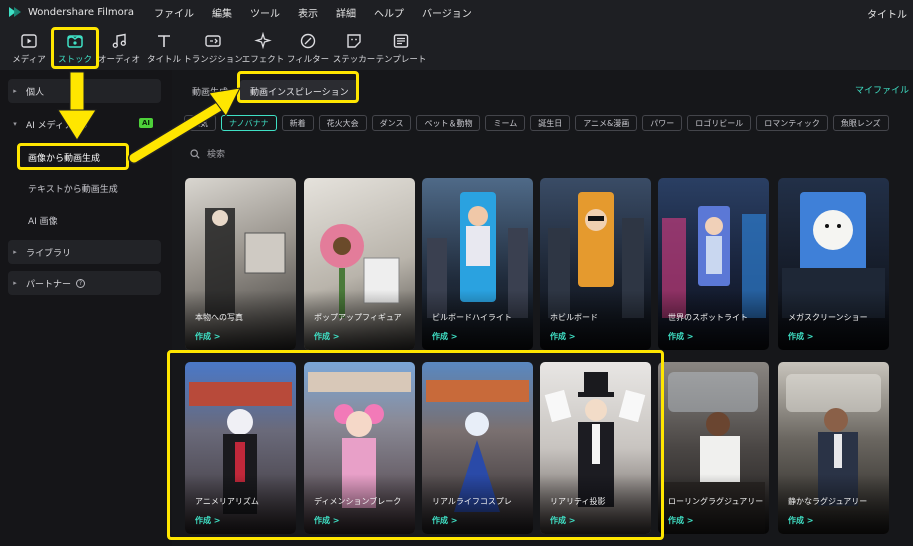 The image size is (913, 546). What do you see at coordinates (833, 448) in the screenshot?
I see `template-card: 静かなラグジュアリー 作成 >` at bounding box center [833, 448].